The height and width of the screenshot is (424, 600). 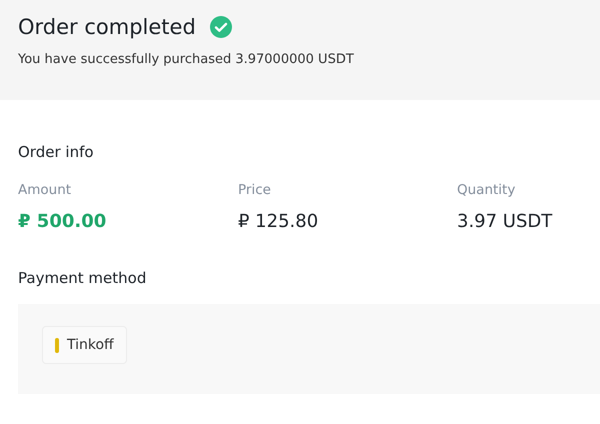 What do you see at coordinates (107, 27) in the screenshot?
I see `page-title: Order completed` at bounding box center [107, 27].